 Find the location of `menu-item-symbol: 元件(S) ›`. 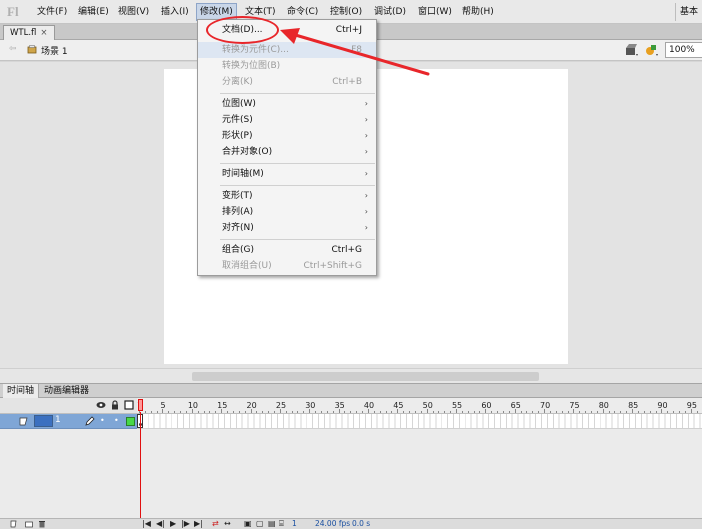

menu-item-symbol: 元件(S) › is located at coordinates (287, 120).